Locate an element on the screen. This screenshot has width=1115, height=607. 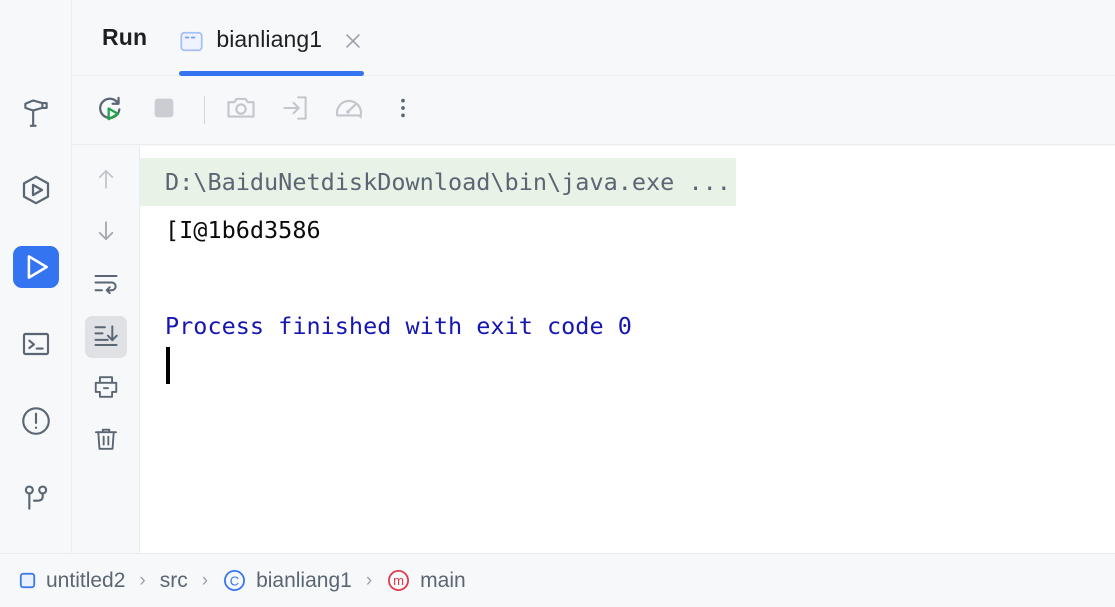
next-occurrence-button is located at coordinates (106, 233).